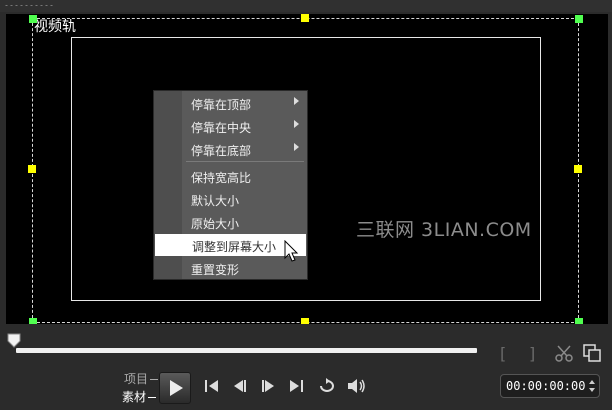 This screenshot has height=410, width=612. Describe the element at coordinates (139, 396) in the screenshot. I see `mode-clip-toggle: 素材` at that location.